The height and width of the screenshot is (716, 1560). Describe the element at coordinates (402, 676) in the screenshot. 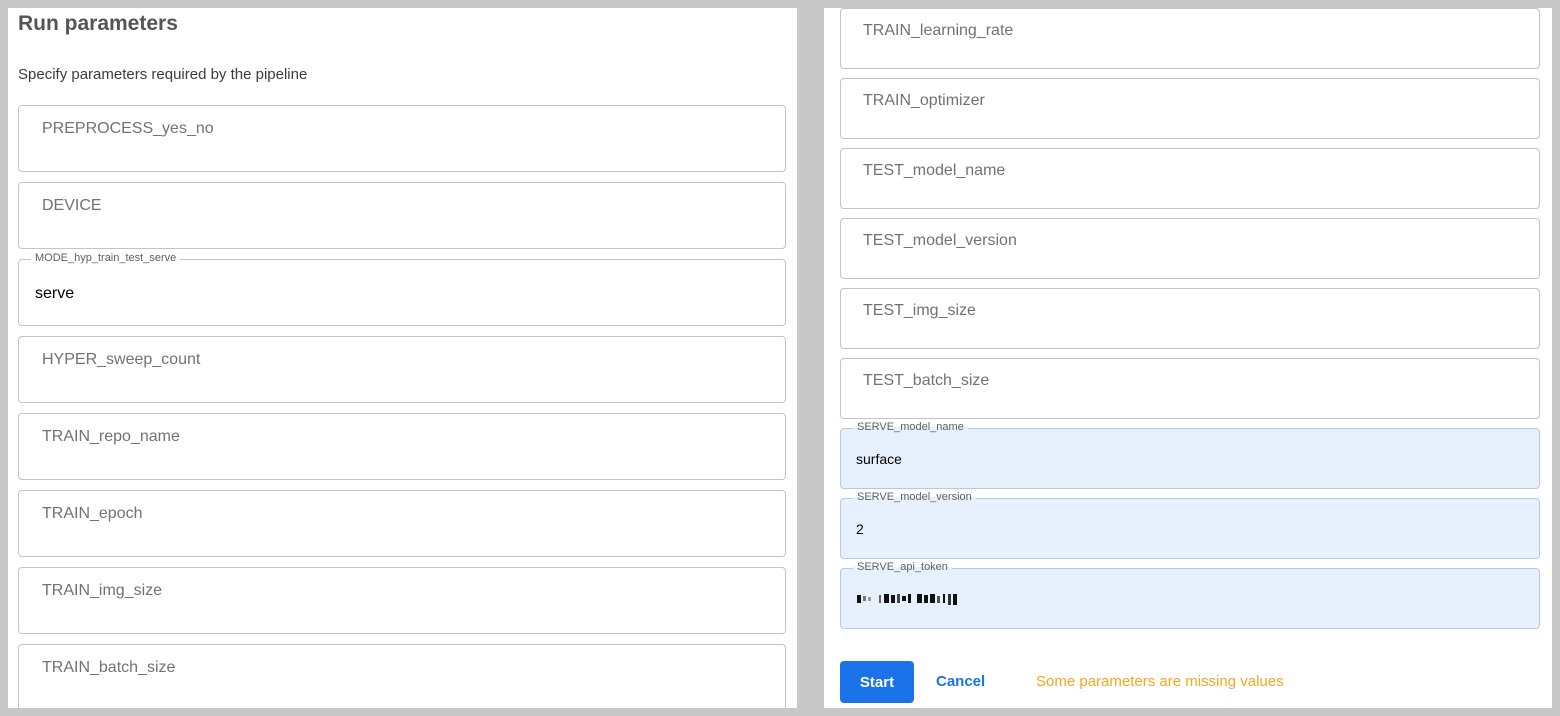

I see `param-field-train-batch-size: TRAIN_batch_size` at that location.